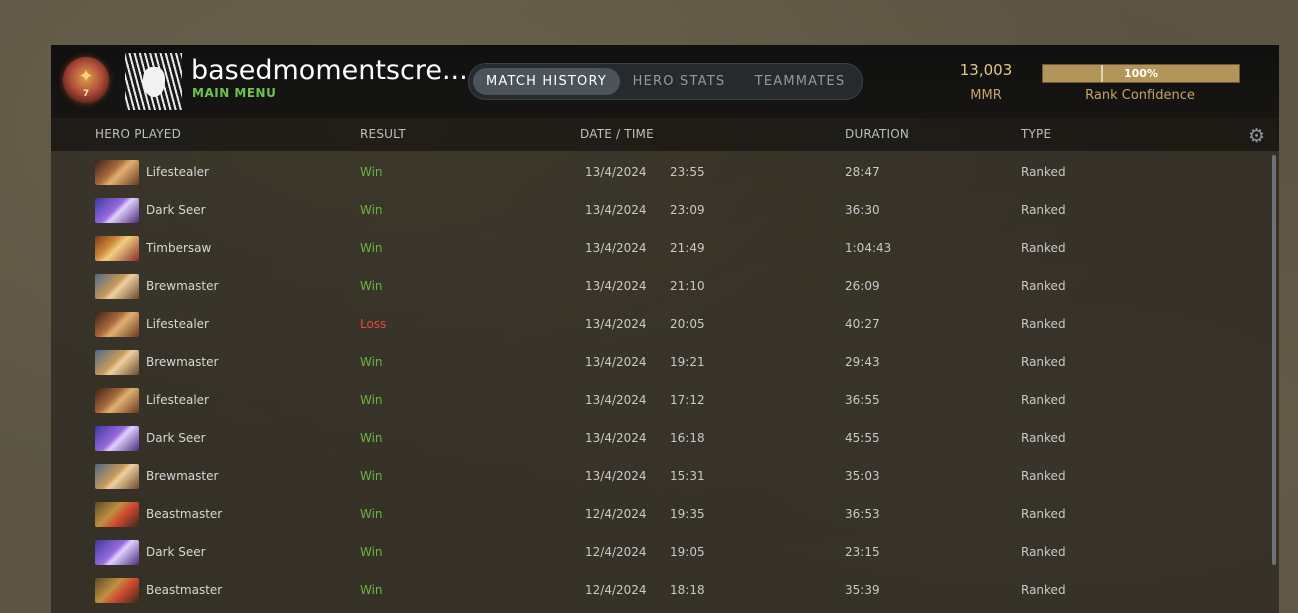 The image size is (1298, 613). What do you see at coordinates (184, 514) in the screenshot?
I see `hero-name: Beastmaster` at bounding box center [184, 514].